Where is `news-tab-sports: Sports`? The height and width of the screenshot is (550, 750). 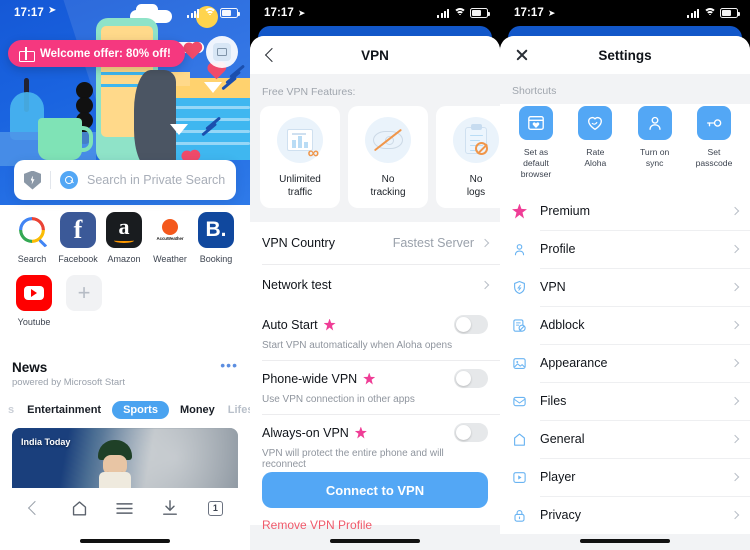 news-tab-sports: Sports is located at coordinates (140, 410).